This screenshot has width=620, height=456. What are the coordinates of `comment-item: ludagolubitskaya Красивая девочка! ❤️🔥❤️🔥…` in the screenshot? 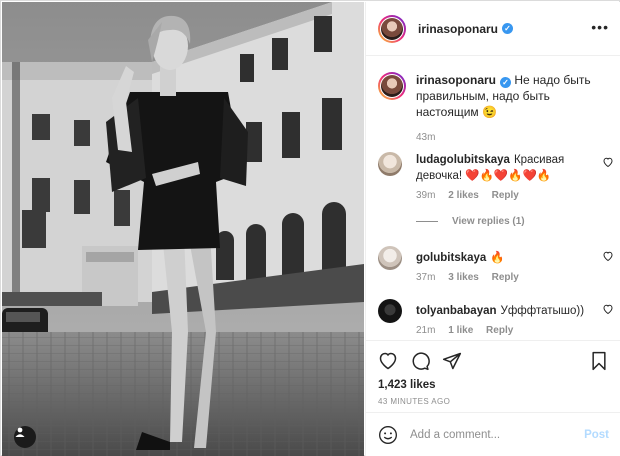 It's located at (496, 176).